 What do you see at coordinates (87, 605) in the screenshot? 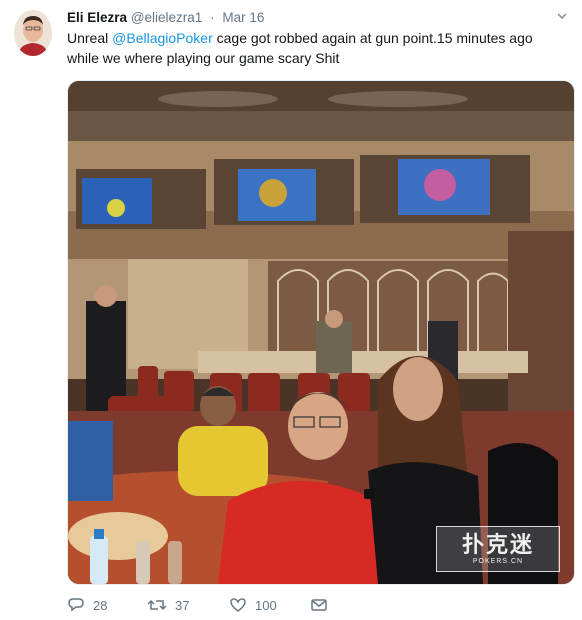
I see `reply-button: 28` at bounding box center [87, 605].